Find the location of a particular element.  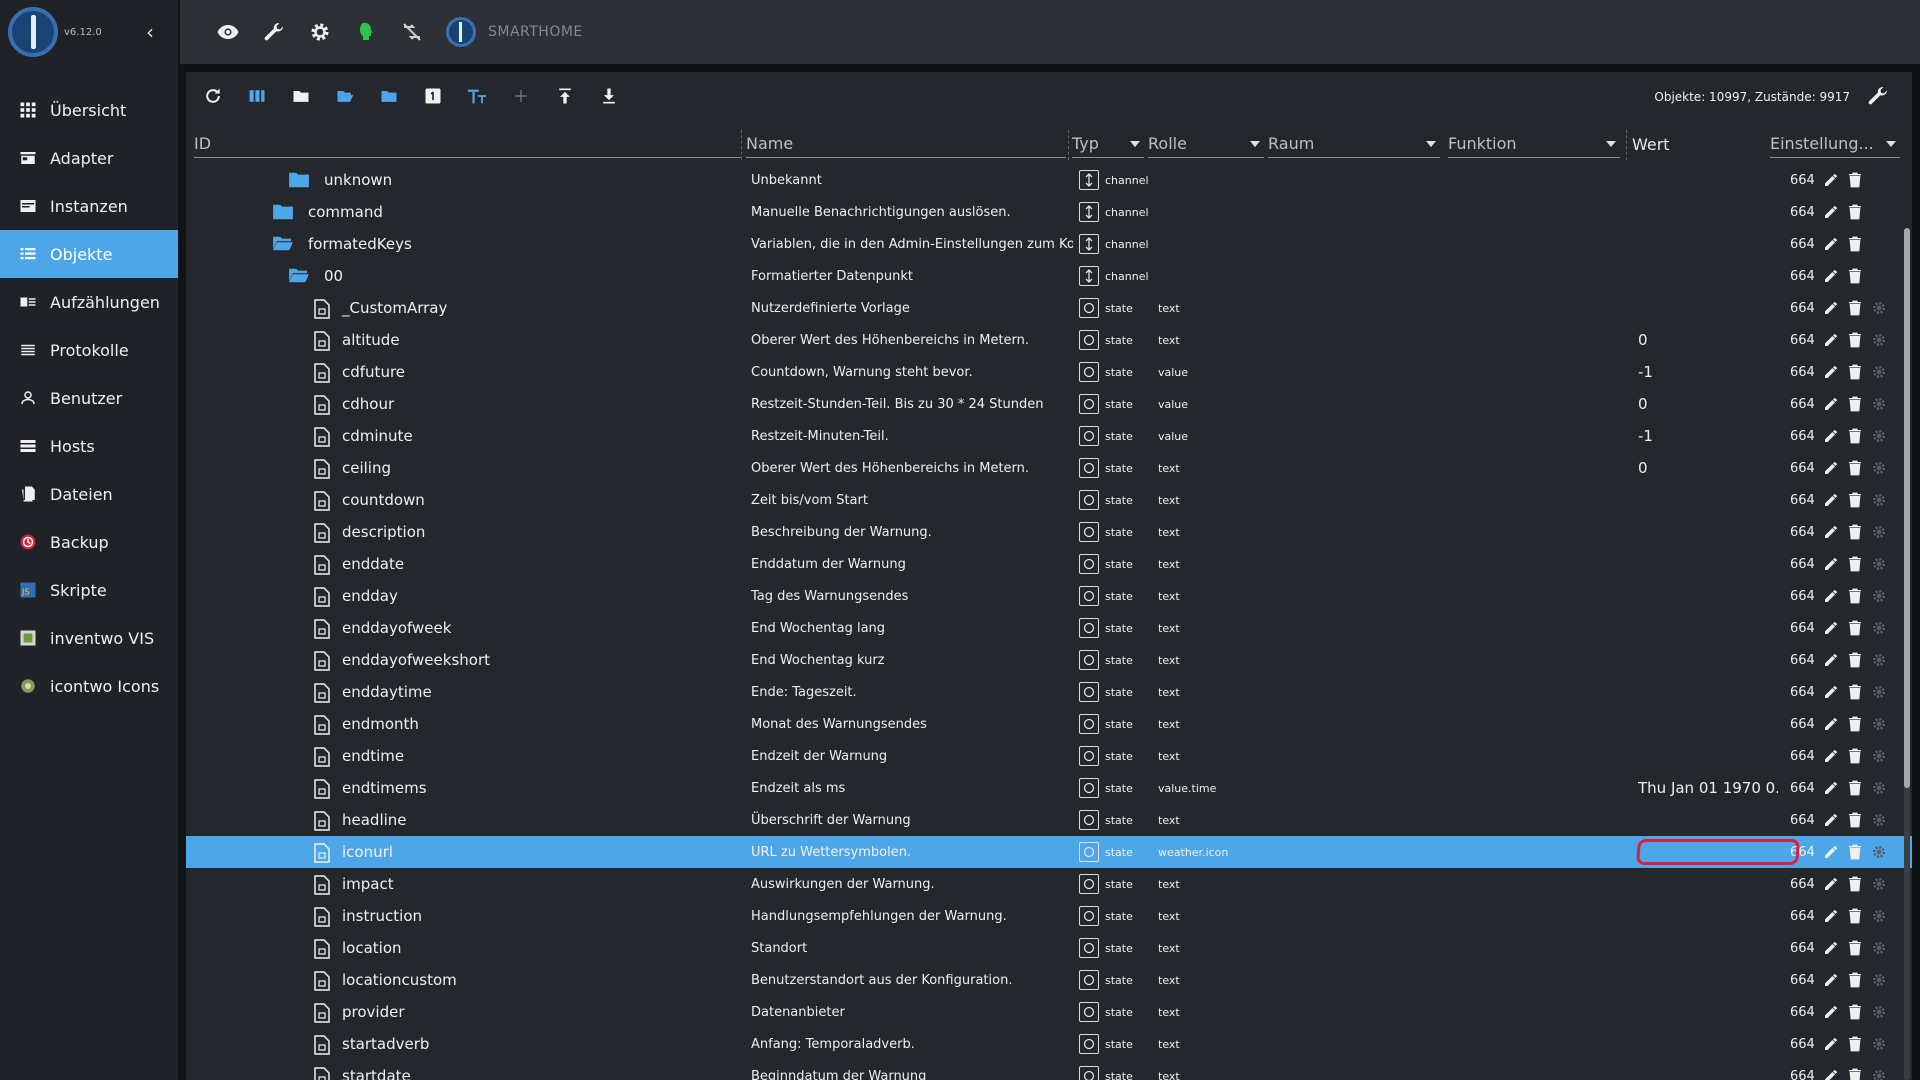

id-cell: enddaytime is located at coordinates (456, 692).